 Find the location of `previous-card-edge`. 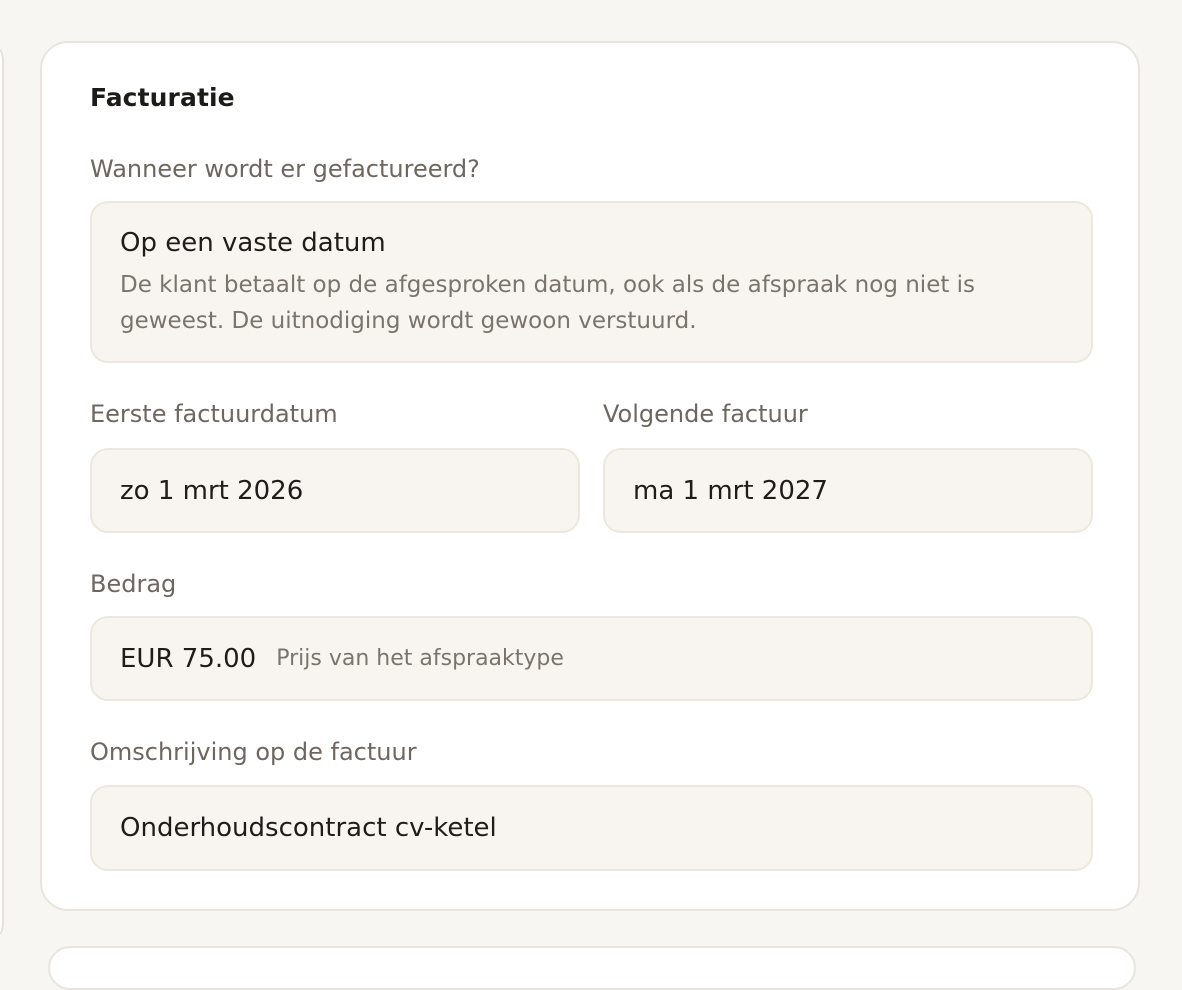

previous-card-edge is located at coordinates (2, 492).